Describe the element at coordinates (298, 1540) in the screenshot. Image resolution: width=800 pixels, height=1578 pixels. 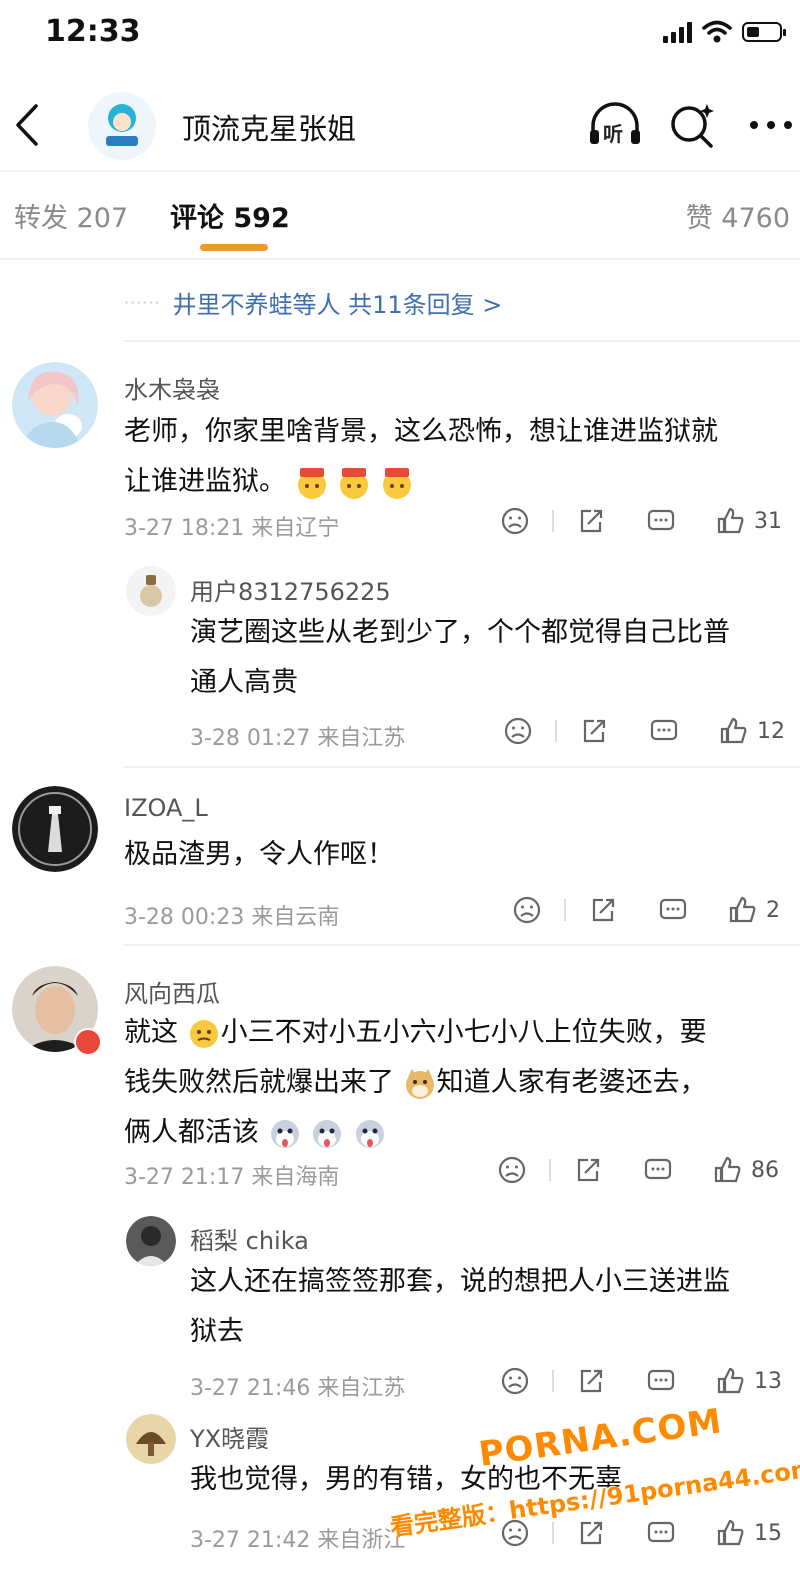
I see `comment-meta: 3-27 21:42 来自浙江` at that location.